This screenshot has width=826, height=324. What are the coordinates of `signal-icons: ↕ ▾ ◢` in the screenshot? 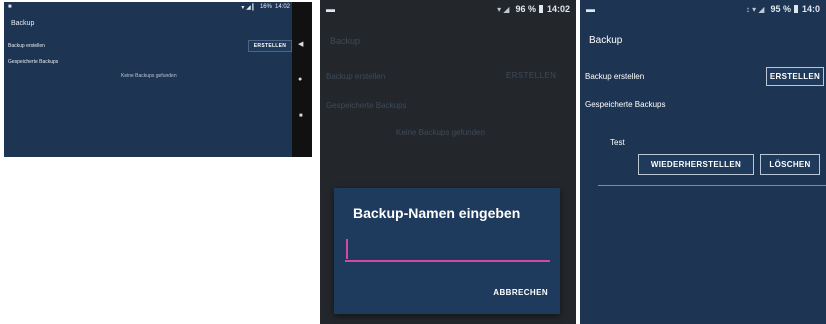 It's located at (755, 9).